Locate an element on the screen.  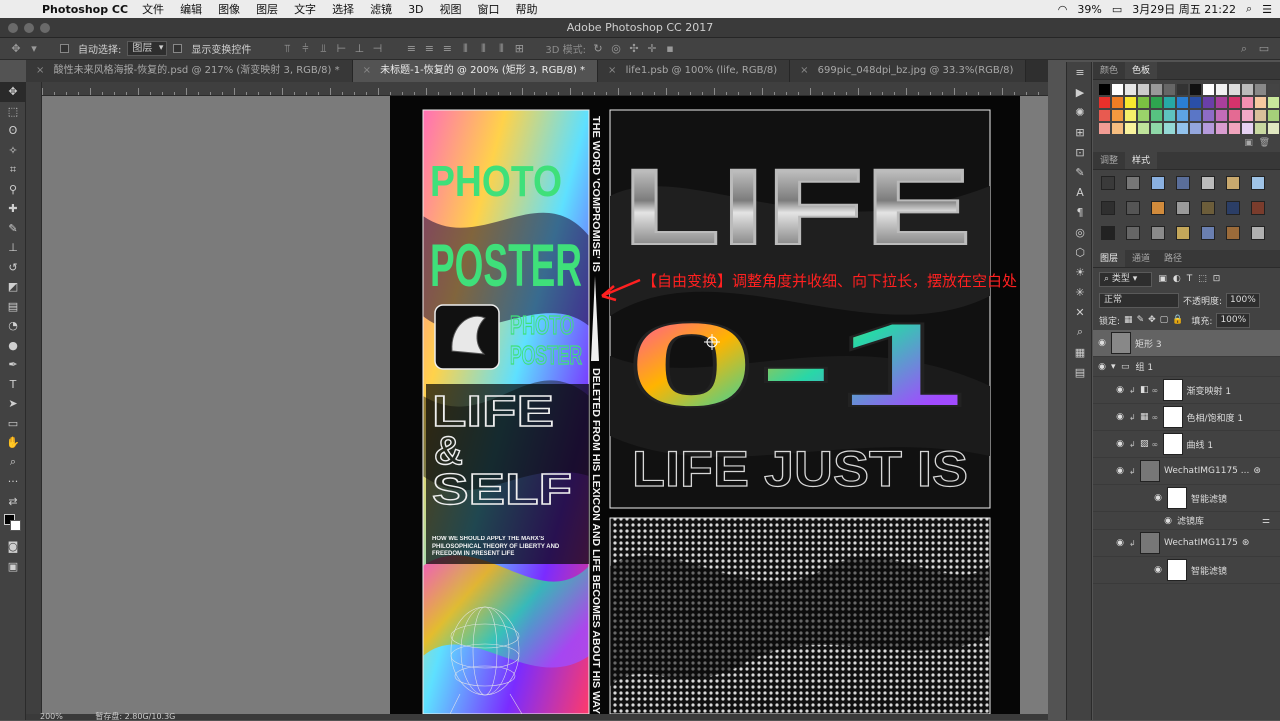
brush-settings-icon: ✺ is located at coordinates (1080, 112).